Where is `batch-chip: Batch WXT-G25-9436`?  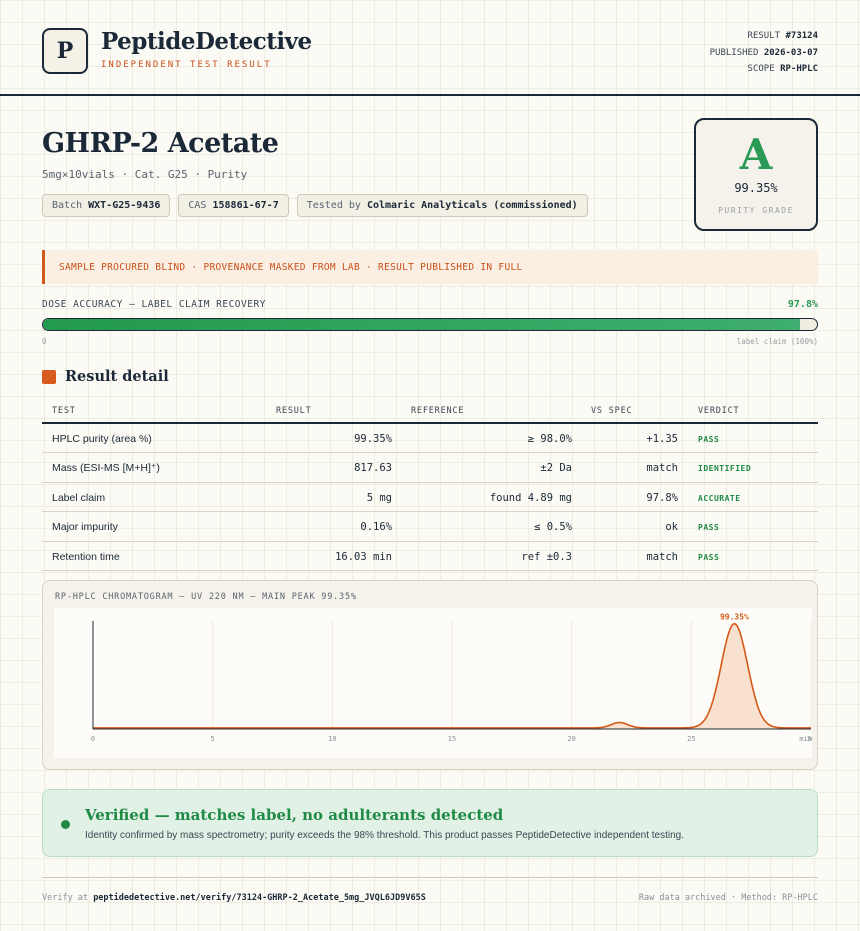 batch-chip: Batch WXT-G25-9436 is located at coordinates (106, 205).